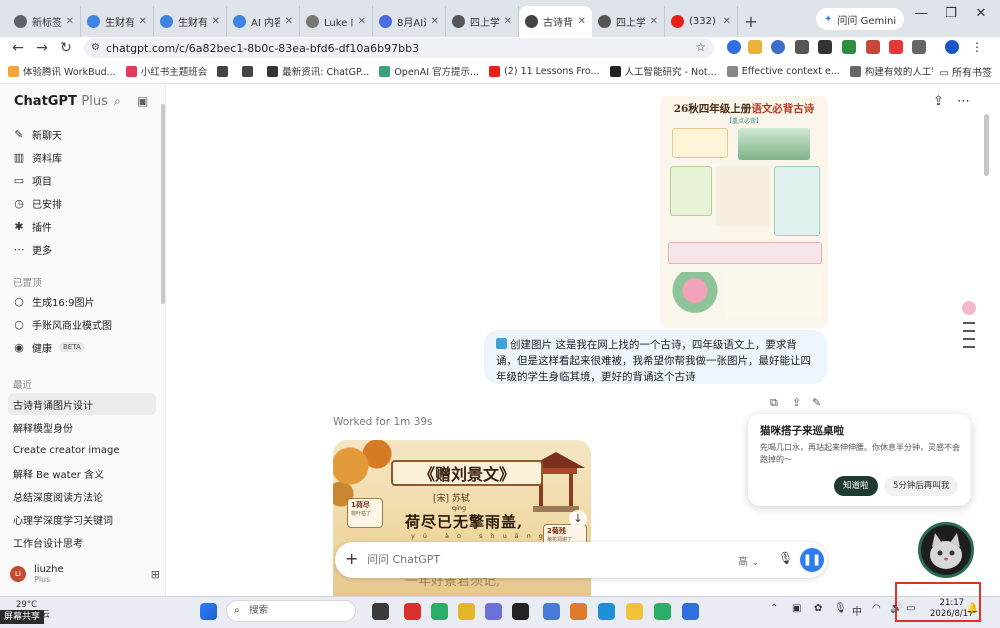 The image size is (1000, 628). I want to click on uploaded-poster-image: 26秋四年级上册语文必背古诗 【重点必背】, so click(744, 212).